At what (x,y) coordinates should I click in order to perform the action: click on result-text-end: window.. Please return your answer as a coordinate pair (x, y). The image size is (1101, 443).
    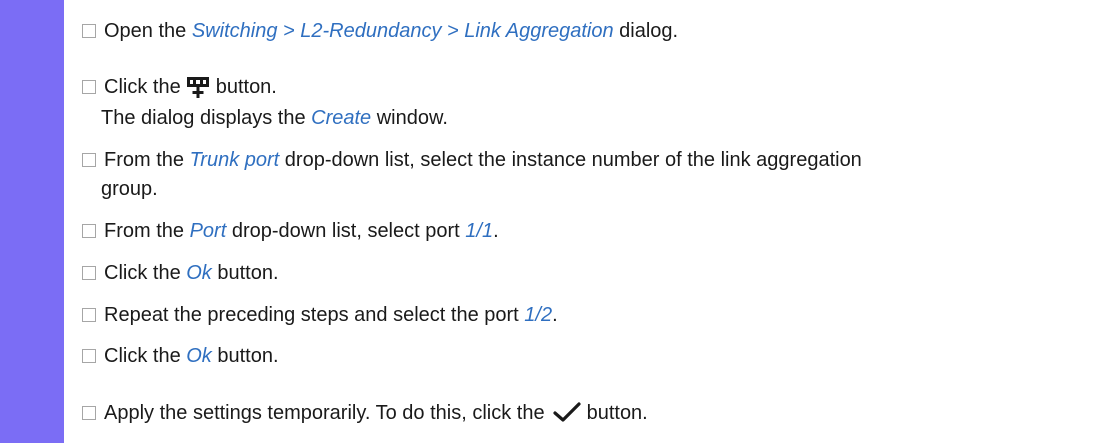
    Looking at the image, I should click on (409, 118).